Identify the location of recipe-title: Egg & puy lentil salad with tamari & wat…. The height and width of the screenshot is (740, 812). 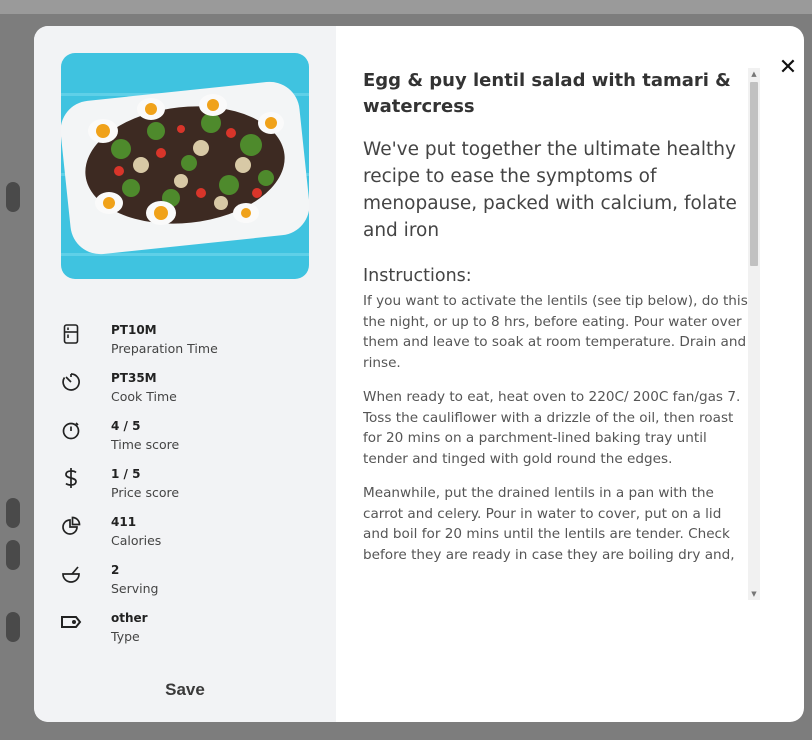
(547, 93).